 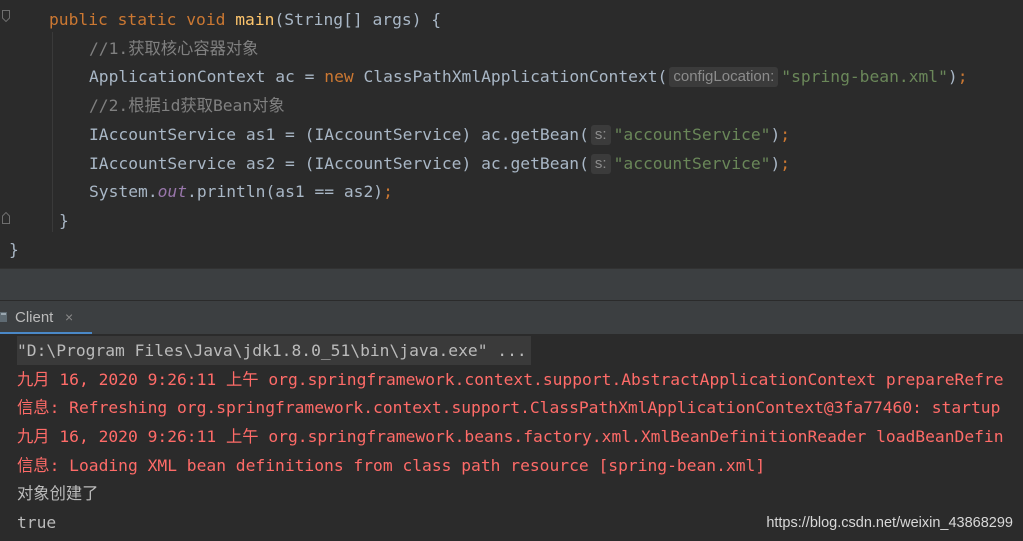 What do you see at coordinates (511, 284) in the screenshot?
I see `panel-separator` at bounding box center [511, 284].